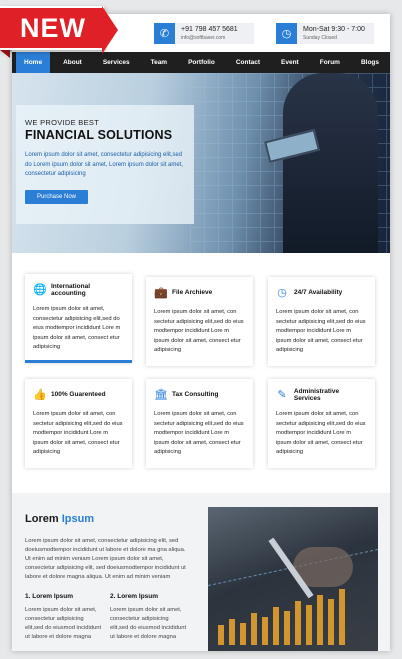  What do you see at coordinates (49, 596) in the screenshot?
I see `about-point-title: 1. Lorem Ipsum` at bounding box center [49, 596].